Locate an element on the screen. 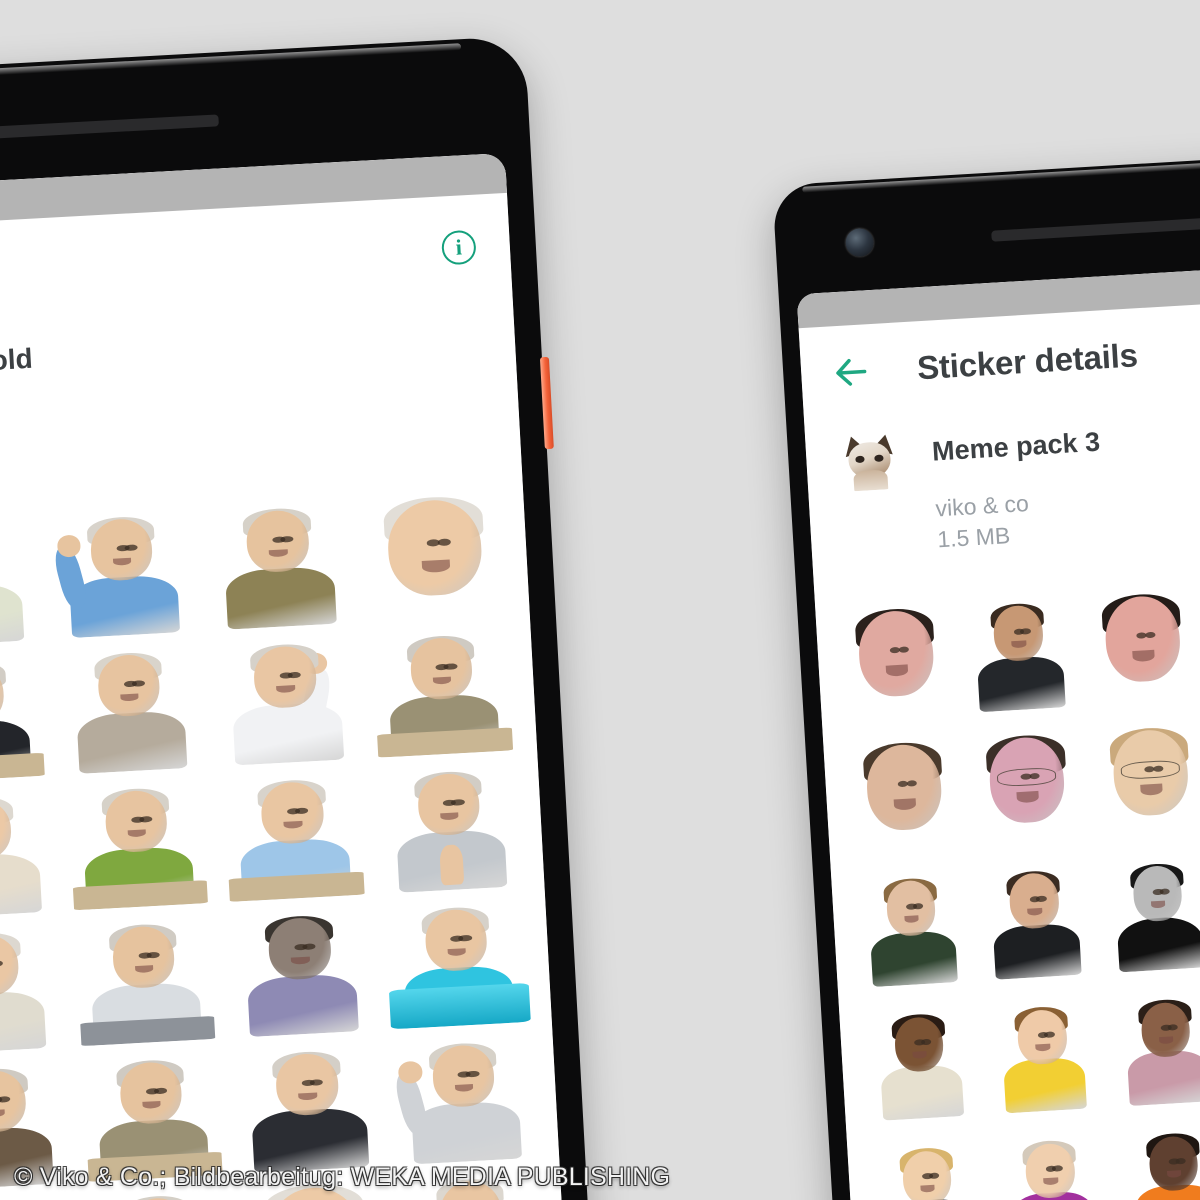 The image size is (1200, 1200). harold-striped-shirt-arms is located at coordinates (32, 986).